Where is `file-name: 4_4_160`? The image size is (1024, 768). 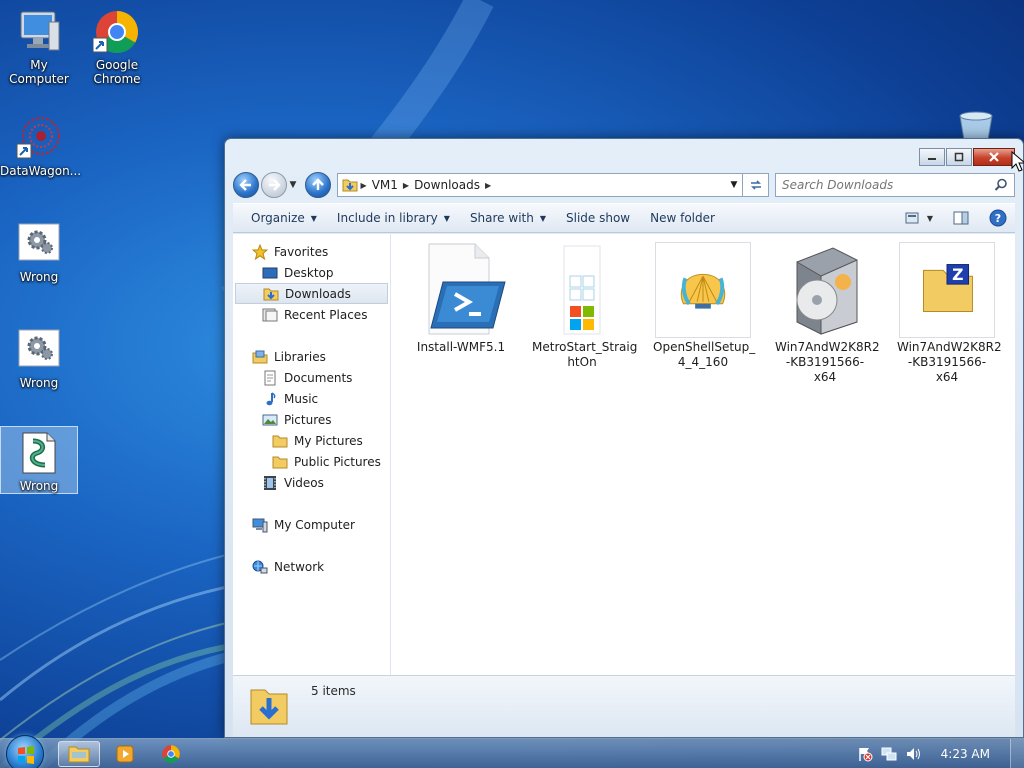
file-name: 4_4_160 is located at coordinates (703, 362).